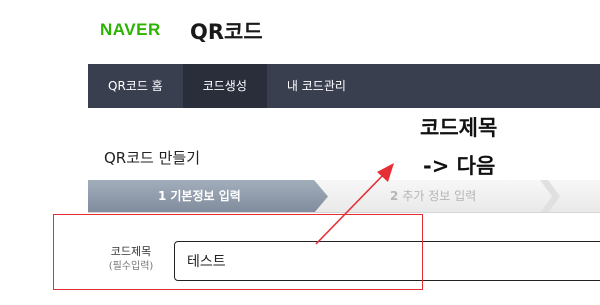 This screenshot has width=600, height=305. I want to click on step-1-label: 1 기본정보 입력, so click(199, 196).